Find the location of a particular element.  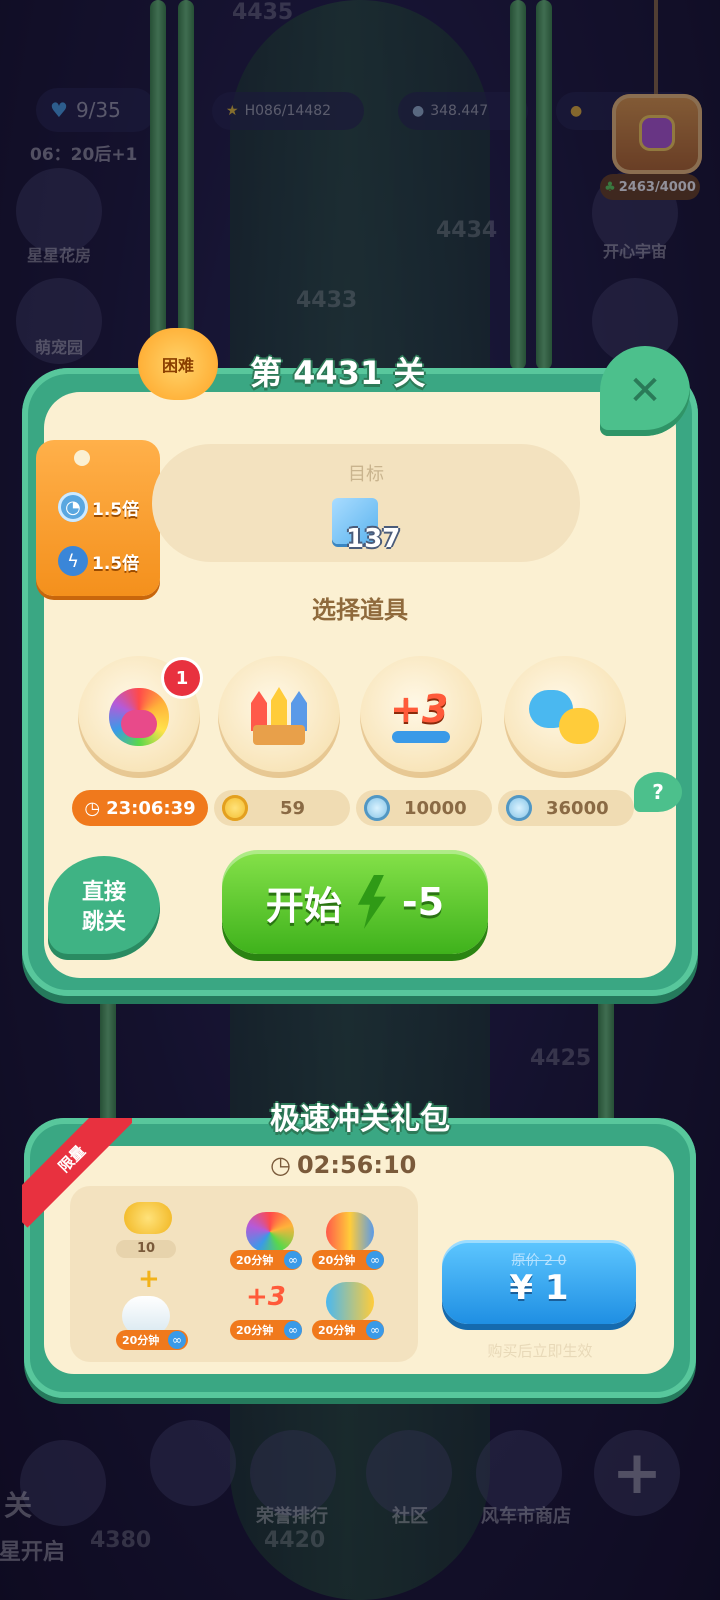

boost-row: ϟ 1.5倍 is located at coordinates (108, 561).